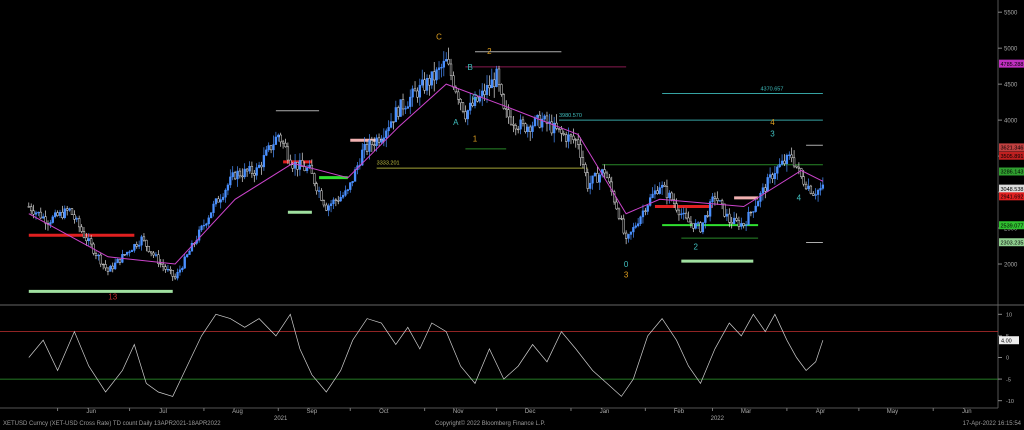  What do you see at coordinates (799, 198) in the screenshot?
I see `wave-label: 4` at bounding box center [799, 198].